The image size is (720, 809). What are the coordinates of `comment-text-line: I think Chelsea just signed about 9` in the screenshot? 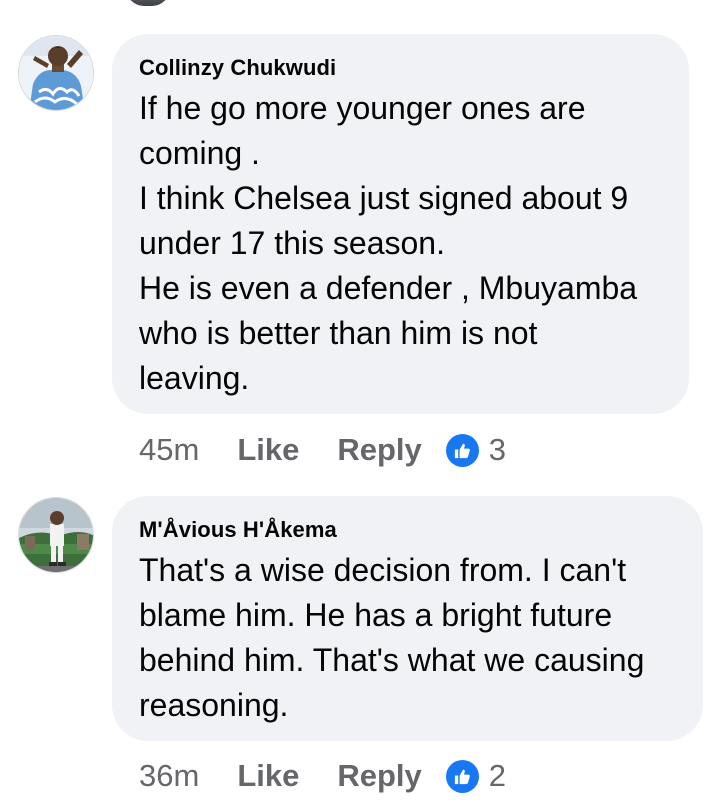 It's located at (384, 198).